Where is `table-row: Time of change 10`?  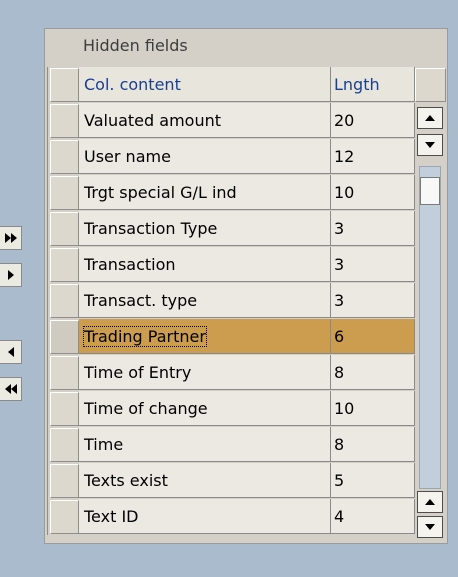 table-row: Time of change 10 is located at coordinates (232, 409).